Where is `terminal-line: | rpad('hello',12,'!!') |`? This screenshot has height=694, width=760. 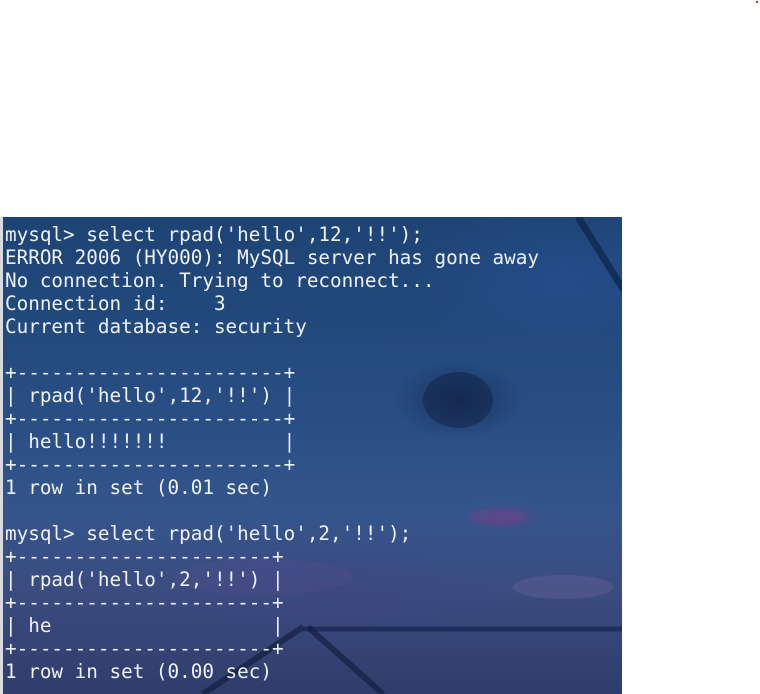
terminal-line: | rpad('hello',12,'!!') | is located at coordinates (150, 395).